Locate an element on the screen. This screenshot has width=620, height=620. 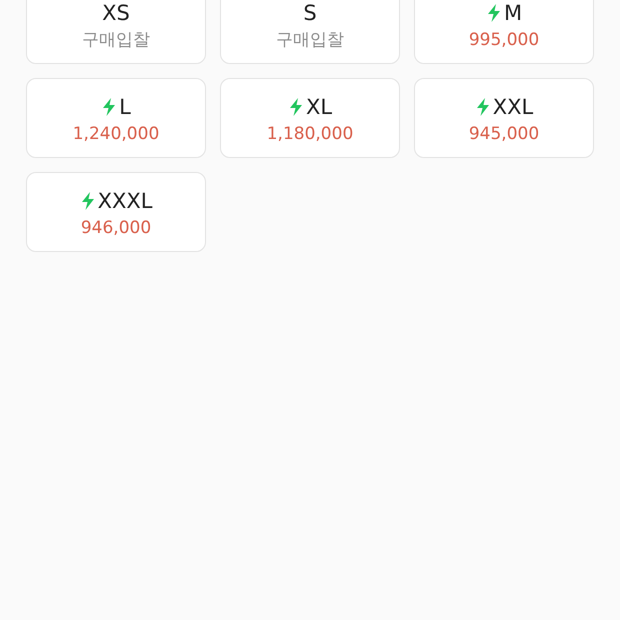
size-label: XXXL is located at coordinates (125, 201).